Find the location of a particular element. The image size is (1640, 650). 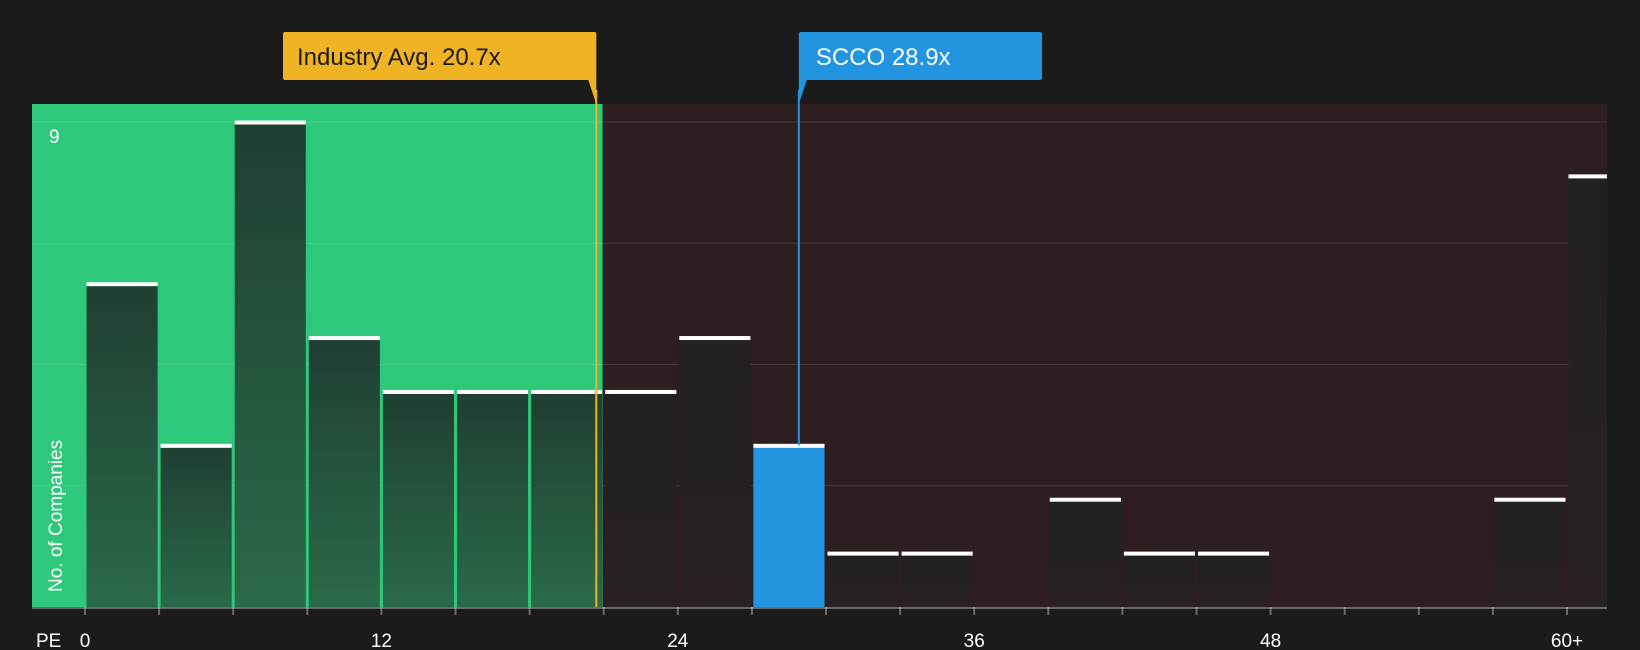

industry-average-label: Industry Avg. 20.7x is located at coordinates (399, 57).